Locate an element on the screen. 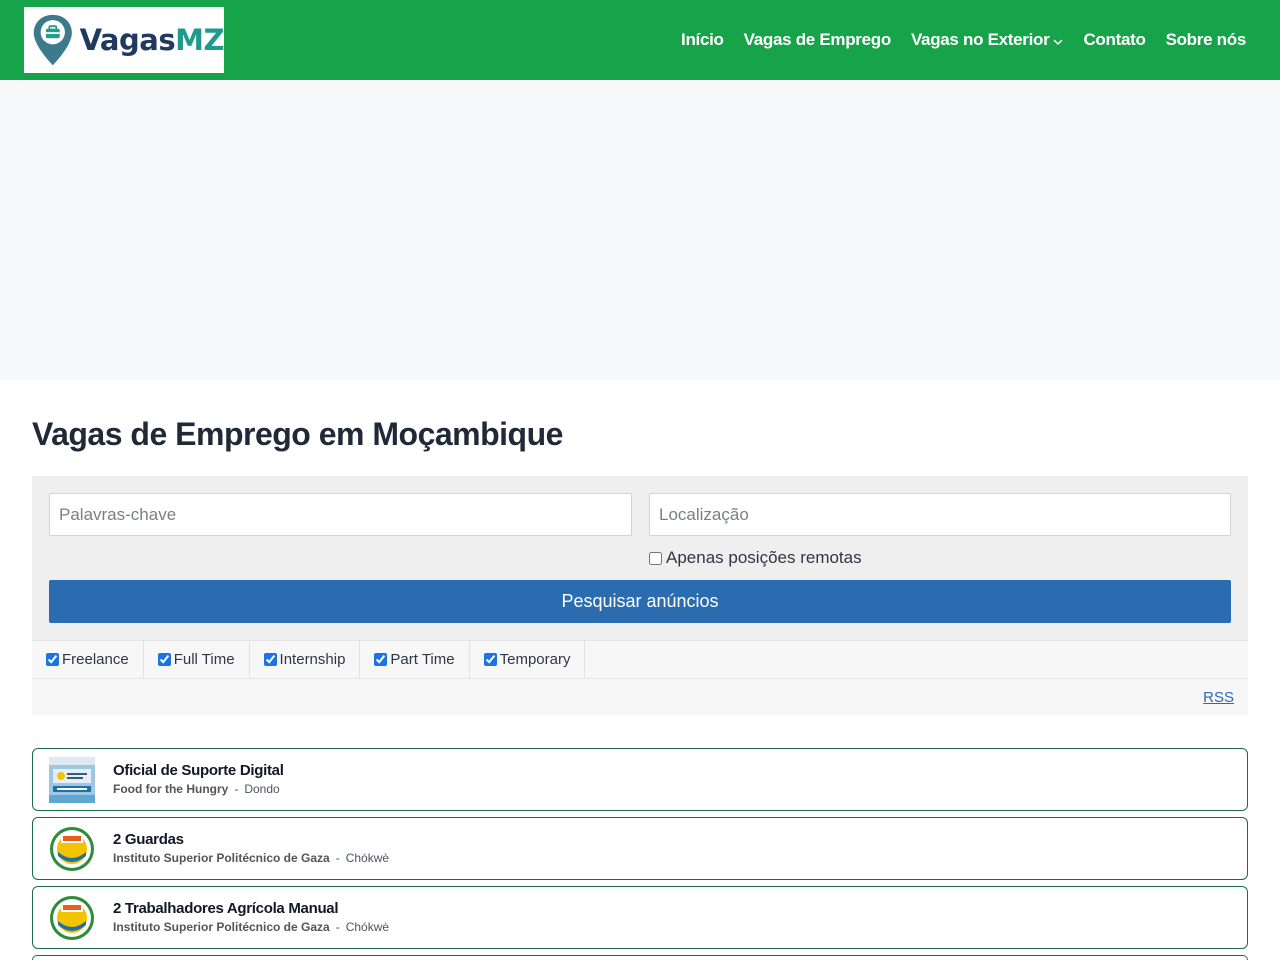 This screenshot has width=1280, height=960. remote-only-label: Apenas posições remotas is located at coordinates (764, 557).